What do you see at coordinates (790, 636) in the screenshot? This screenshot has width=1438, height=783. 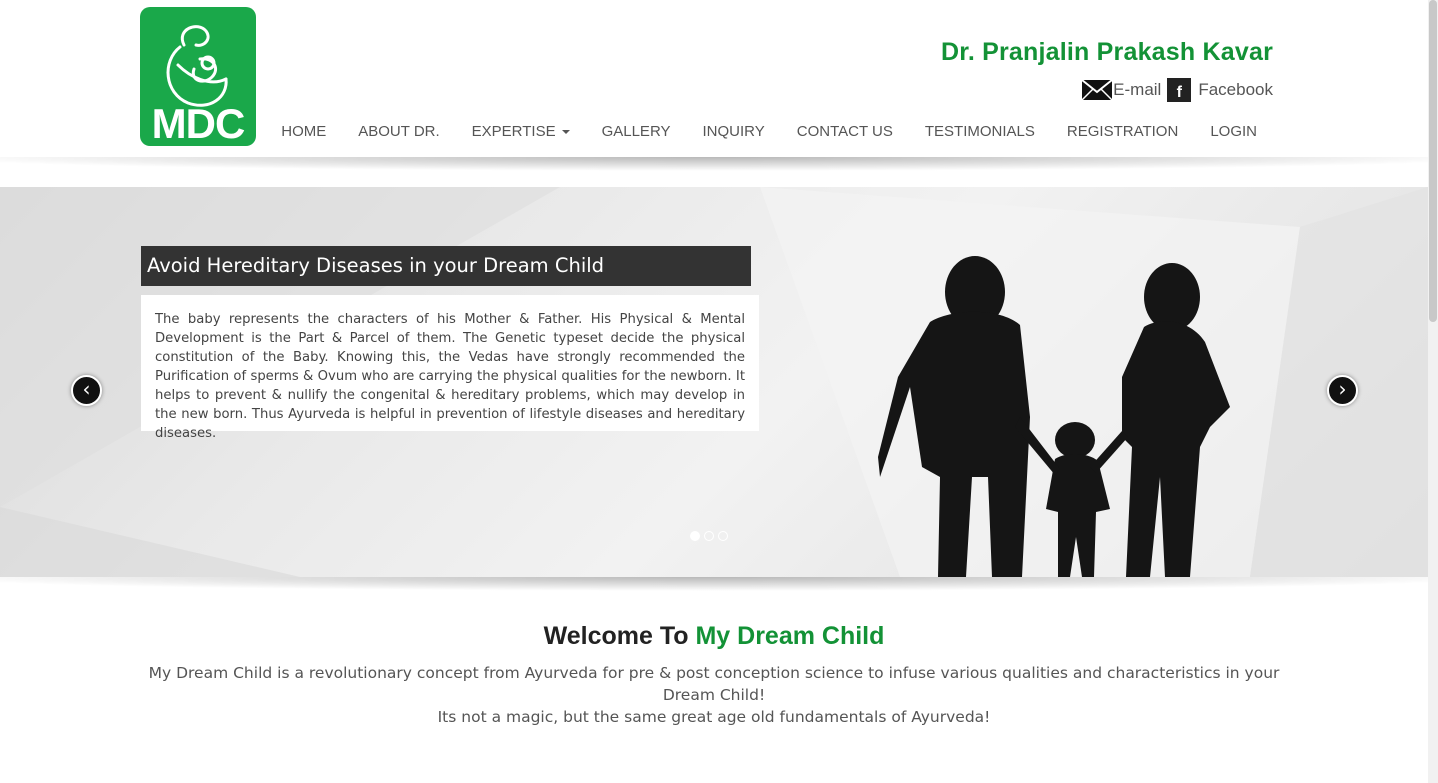 I see `welcome-heading-brand: My Dream Child` at bounding box center [790, 636].